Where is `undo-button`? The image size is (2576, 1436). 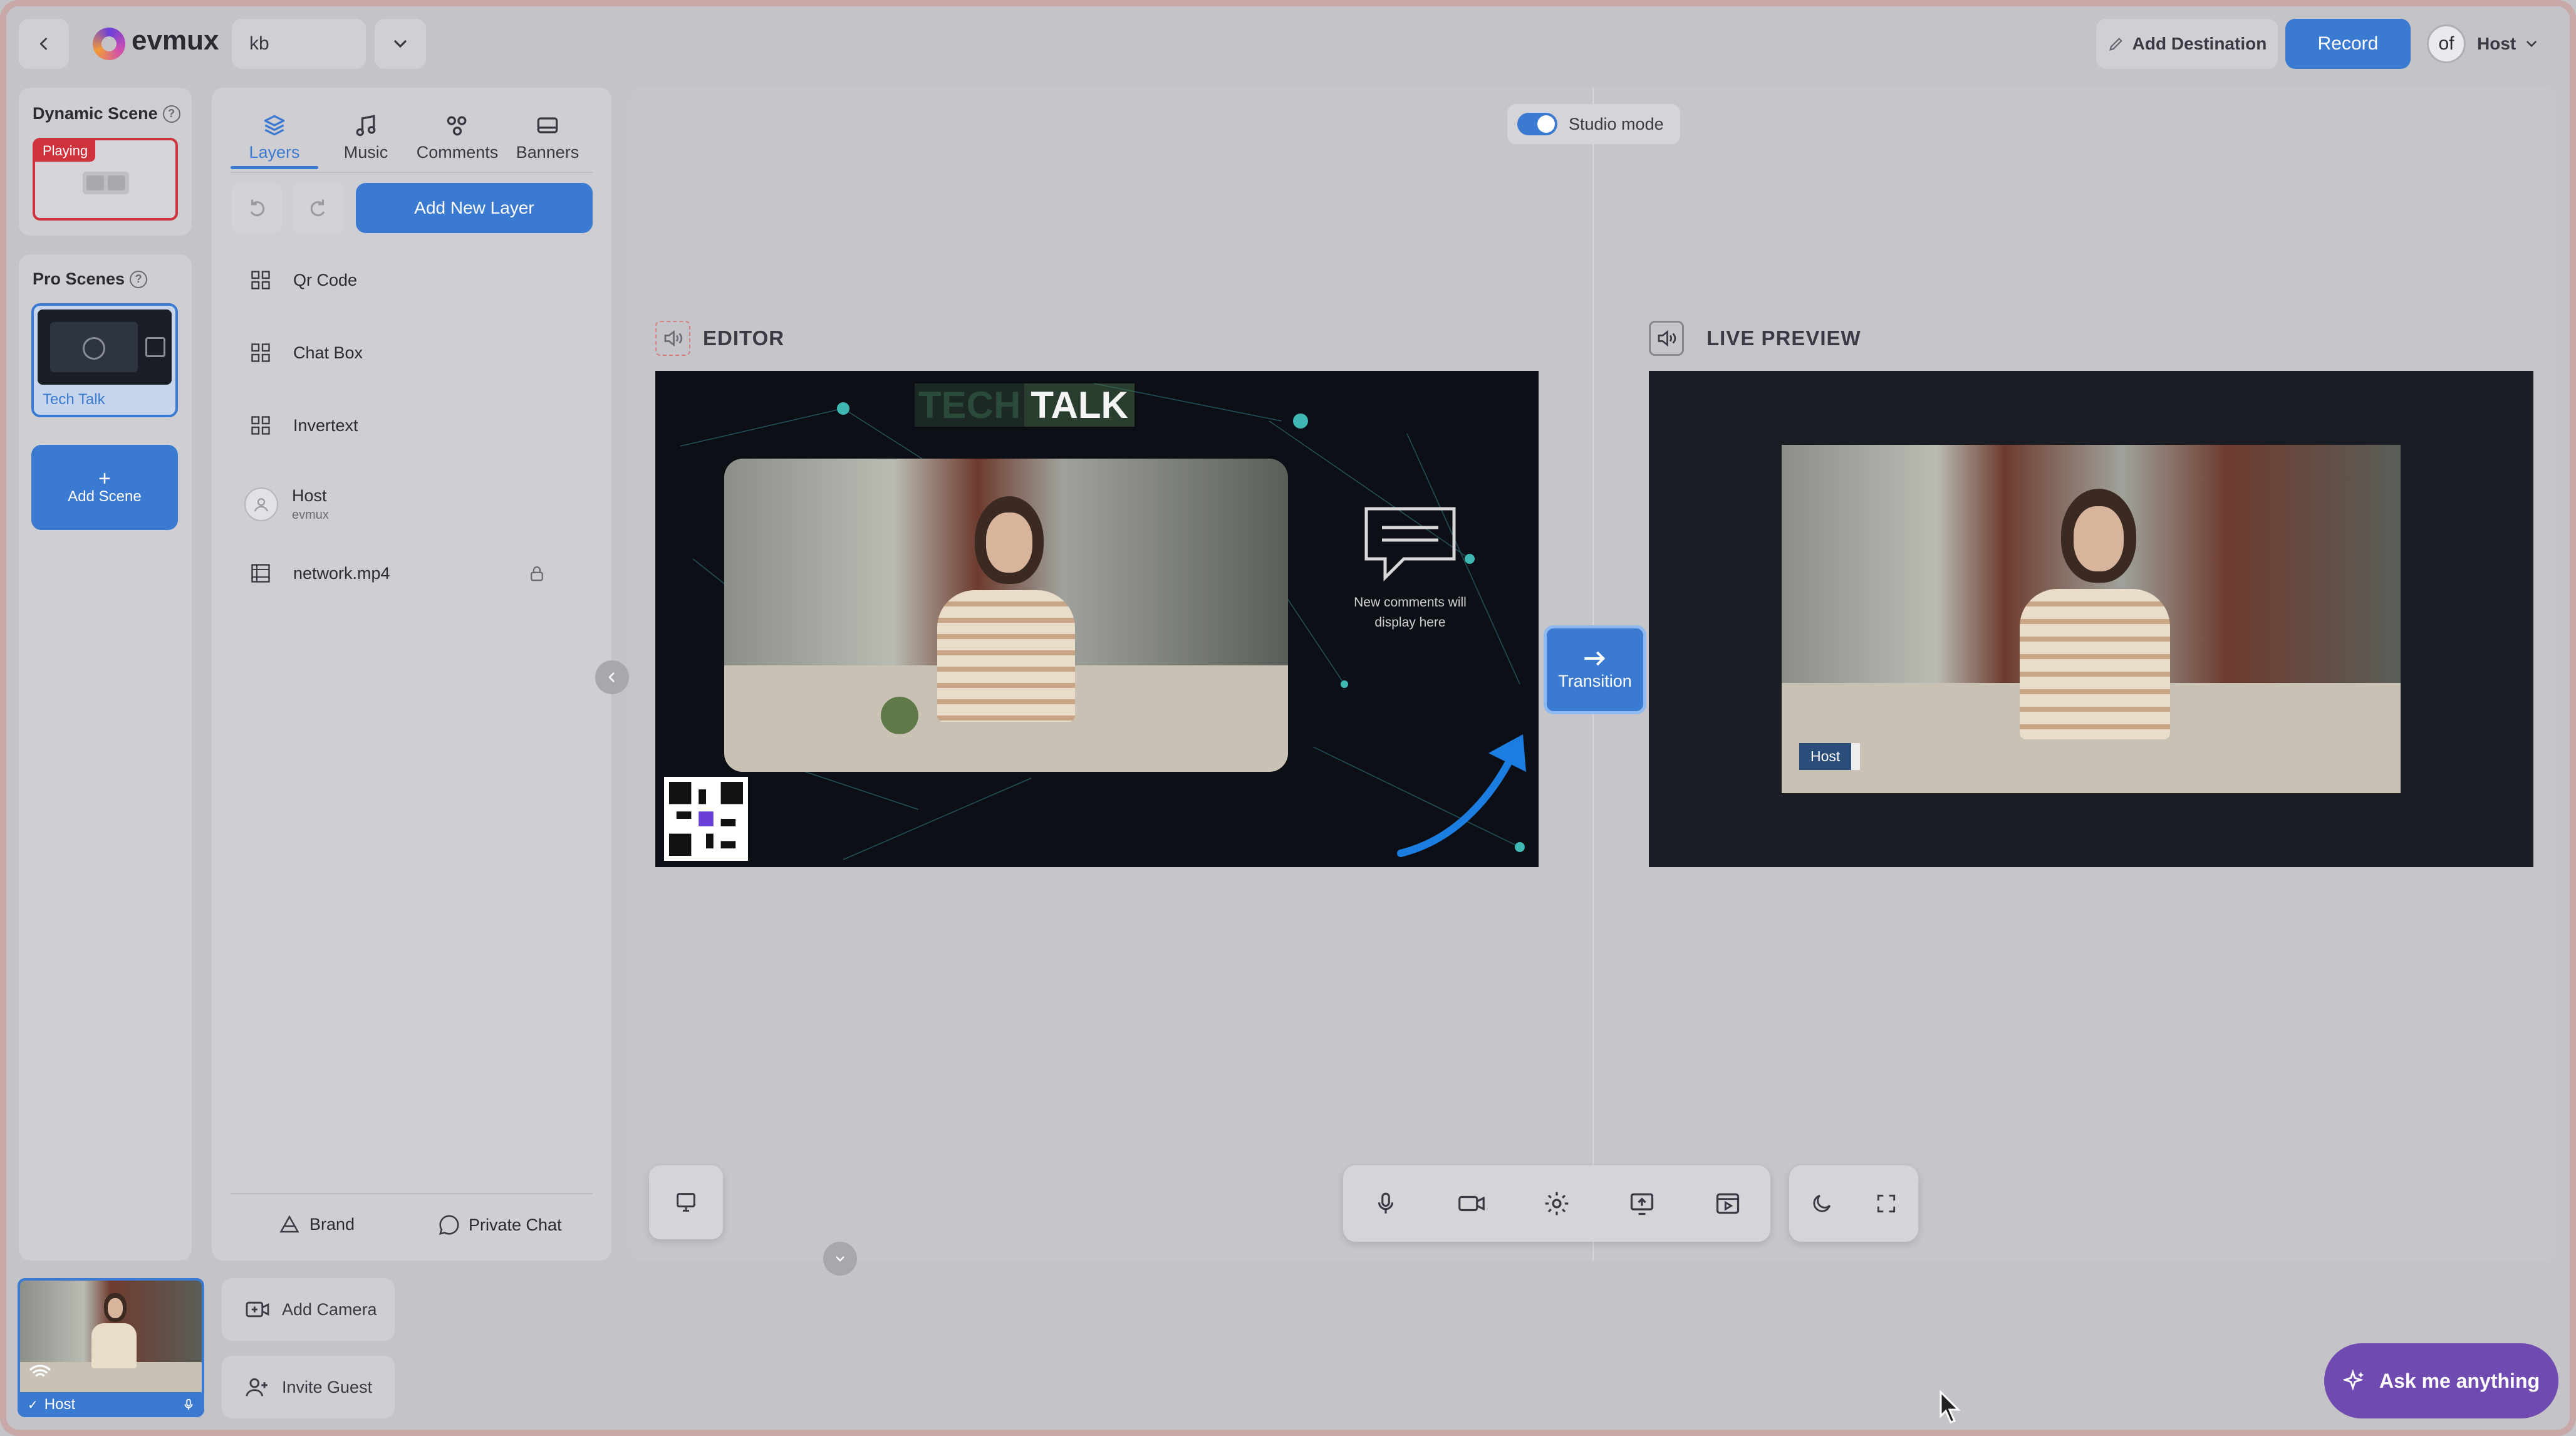
undo-button is located at coordinates (257, 208).